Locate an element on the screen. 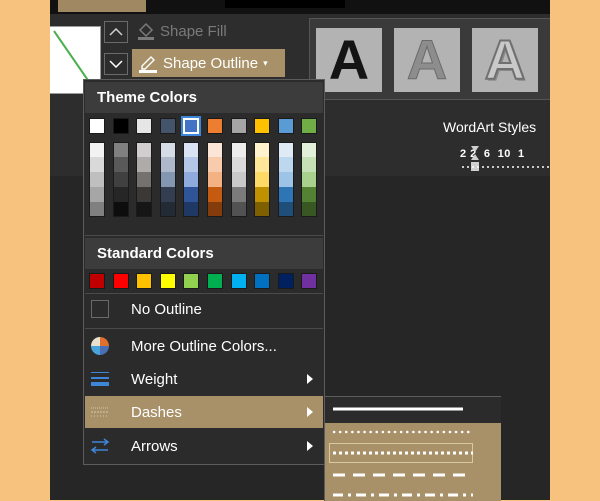 The image size is (600, 501). round-dot-line-sample is located at coordinates (403, 432).